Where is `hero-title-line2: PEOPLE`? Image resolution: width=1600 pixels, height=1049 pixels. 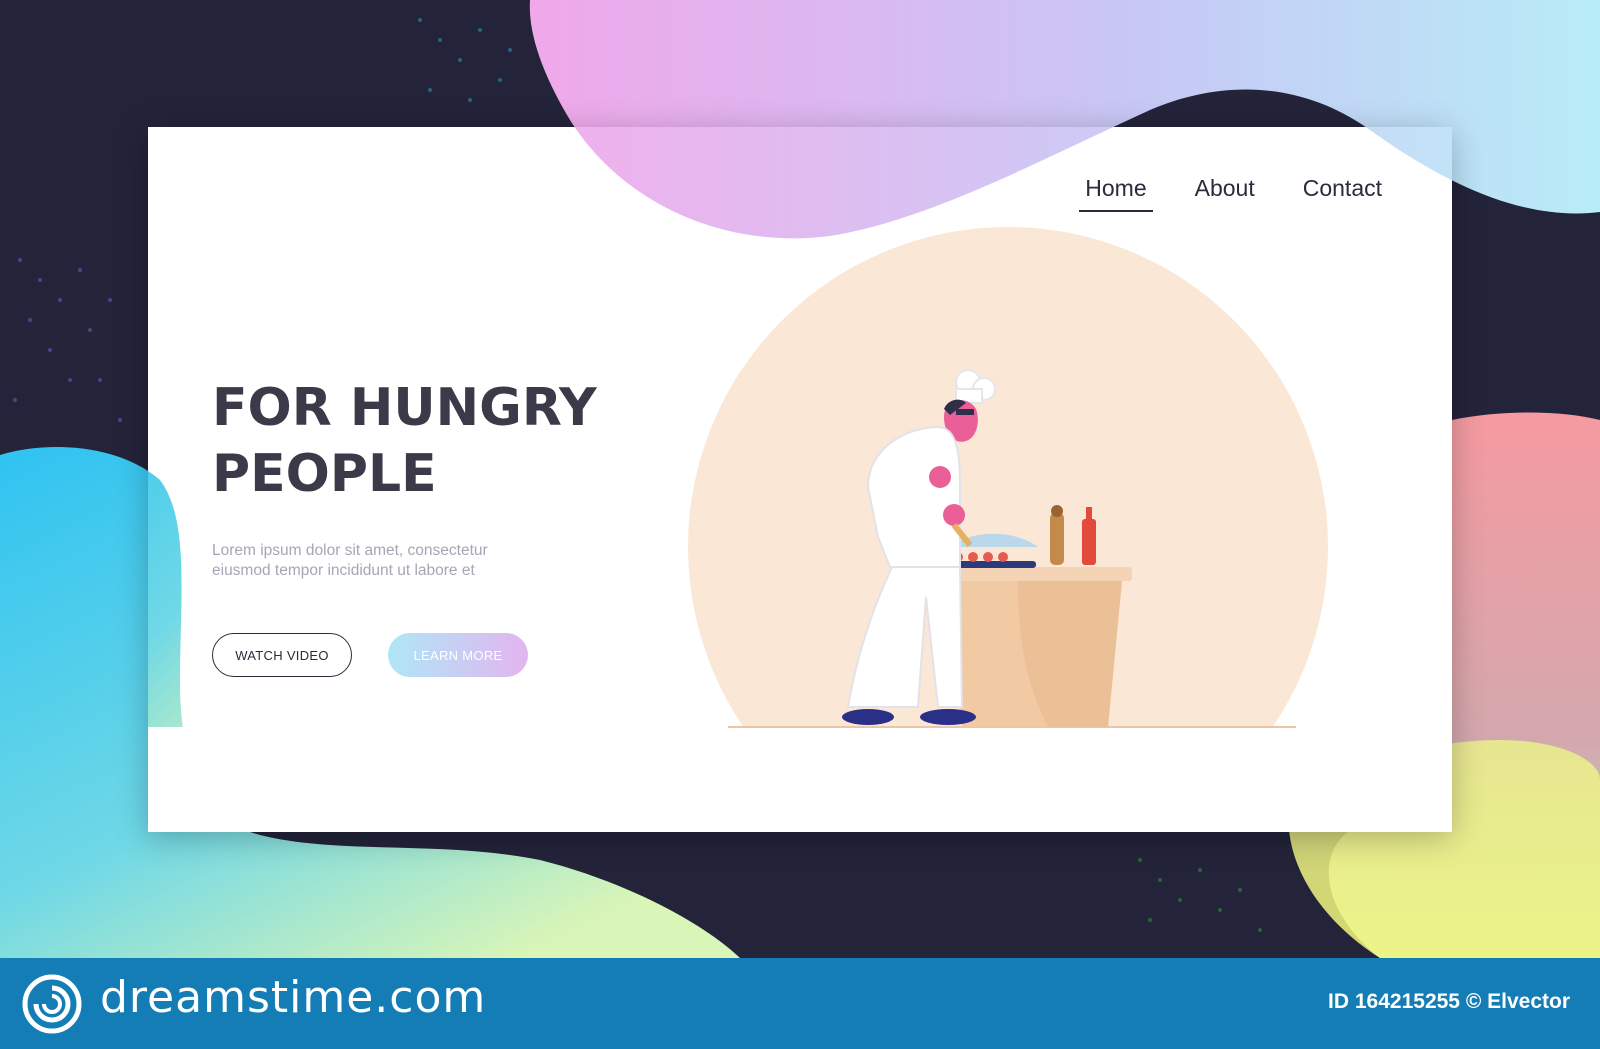
hero-title-line2: PEOPLE is located at coordinates (324, 474).